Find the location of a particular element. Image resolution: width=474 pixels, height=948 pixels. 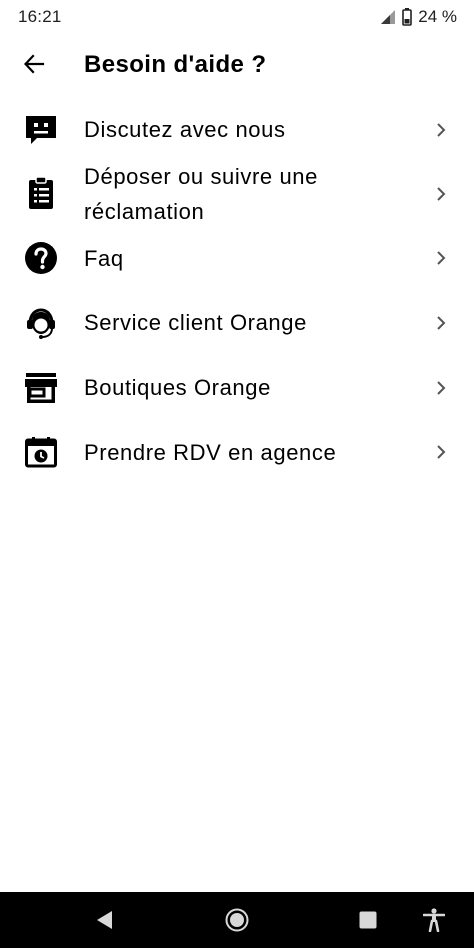

menu-item-chat: Discutez avec nous is located at coordinates (237, 130).